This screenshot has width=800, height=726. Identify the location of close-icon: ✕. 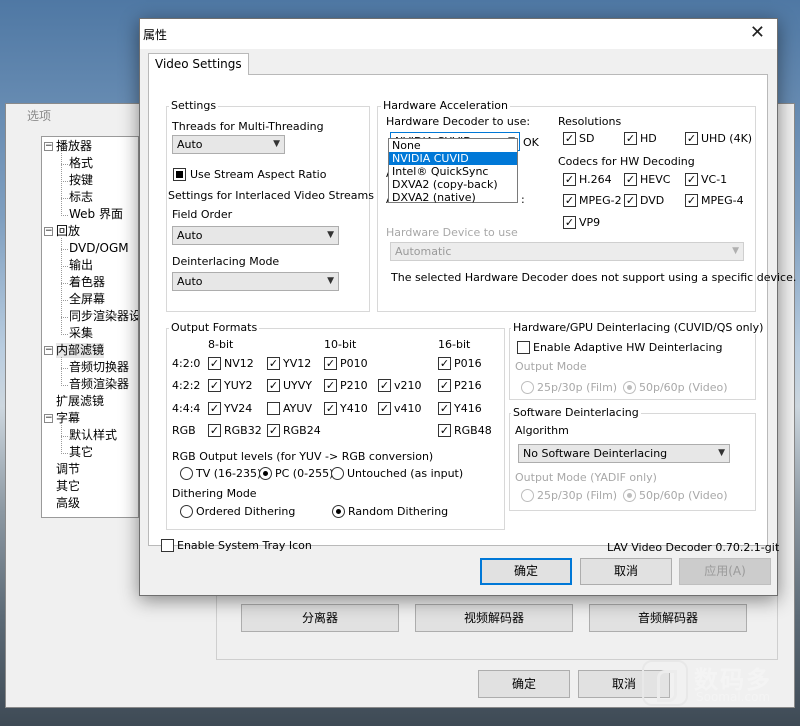
(757, 33).